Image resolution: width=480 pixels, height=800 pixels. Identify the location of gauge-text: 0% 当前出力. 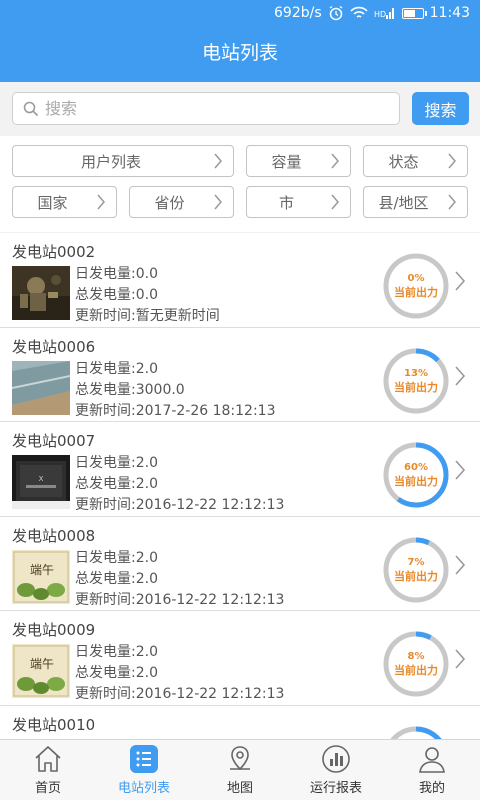
(416, 286).